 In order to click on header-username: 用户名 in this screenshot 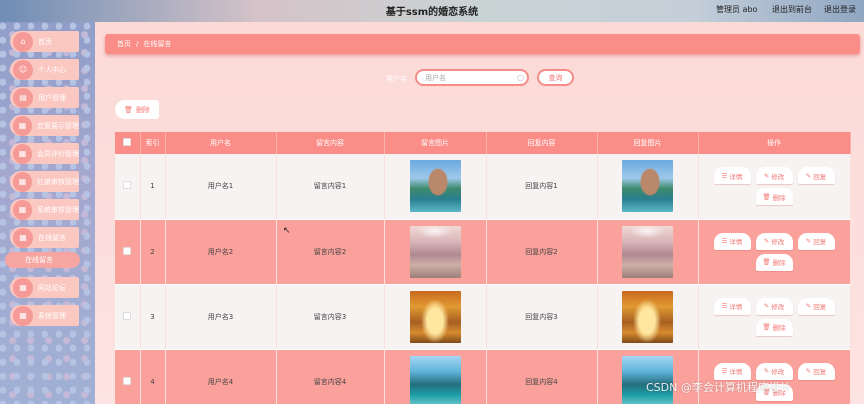, I will do `click(221, 143)`.